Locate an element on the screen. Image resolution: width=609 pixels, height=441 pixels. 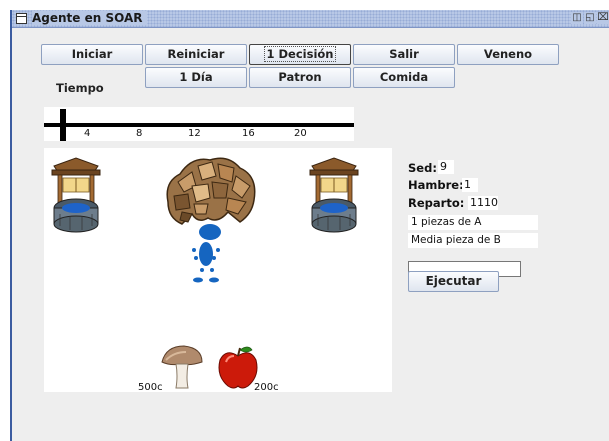
timeline-tick: 8 is located at coordinates (139, 133).